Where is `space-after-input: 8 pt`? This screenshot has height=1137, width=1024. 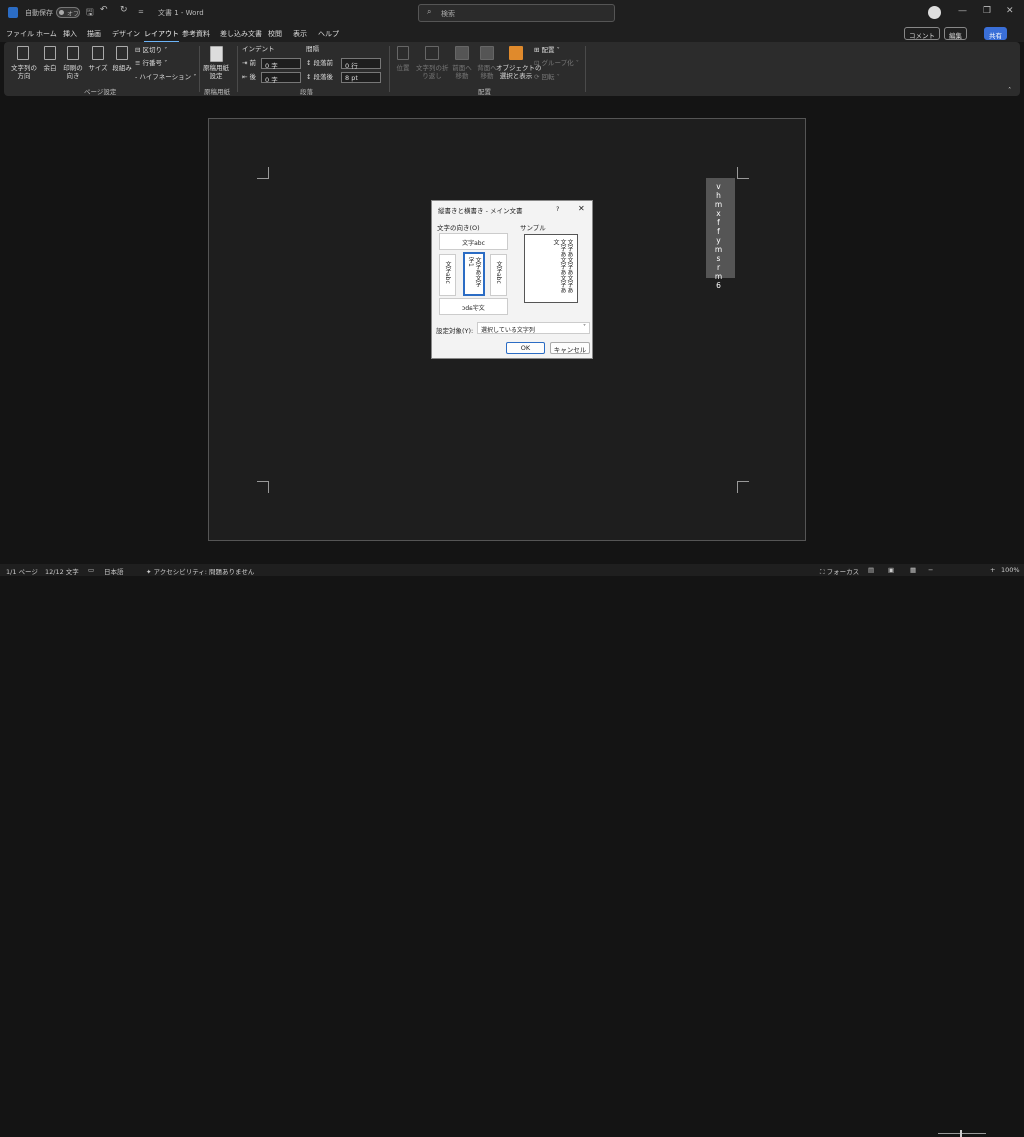 space-after-input: 8 pt is located at coordinates (361, 77).